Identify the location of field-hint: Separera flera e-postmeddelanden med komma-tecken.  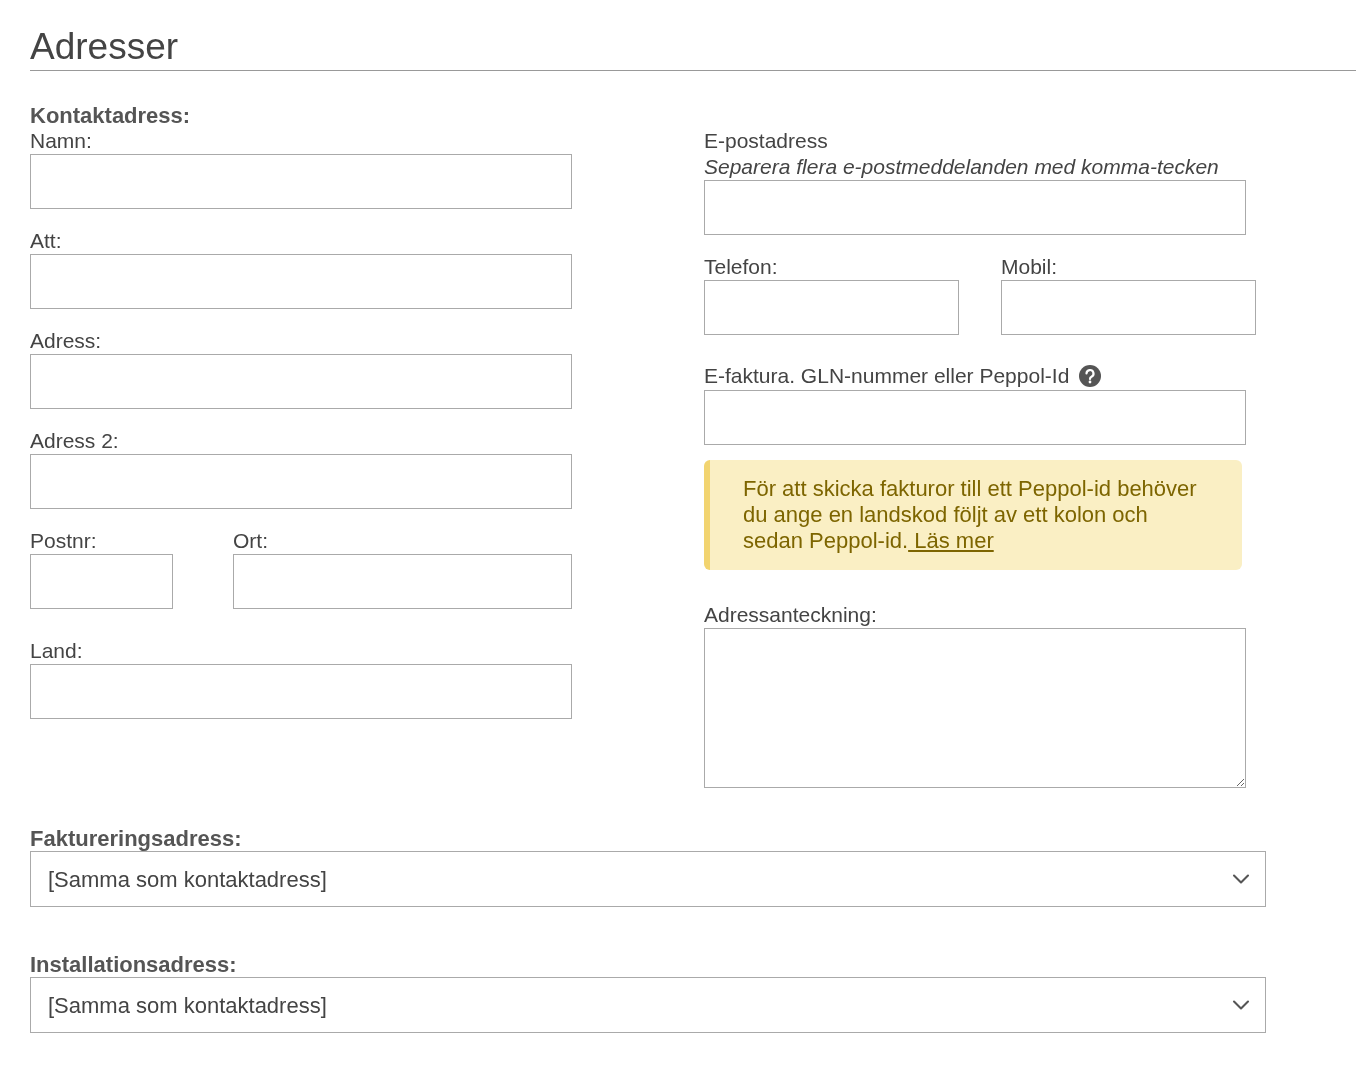
(962, 167).